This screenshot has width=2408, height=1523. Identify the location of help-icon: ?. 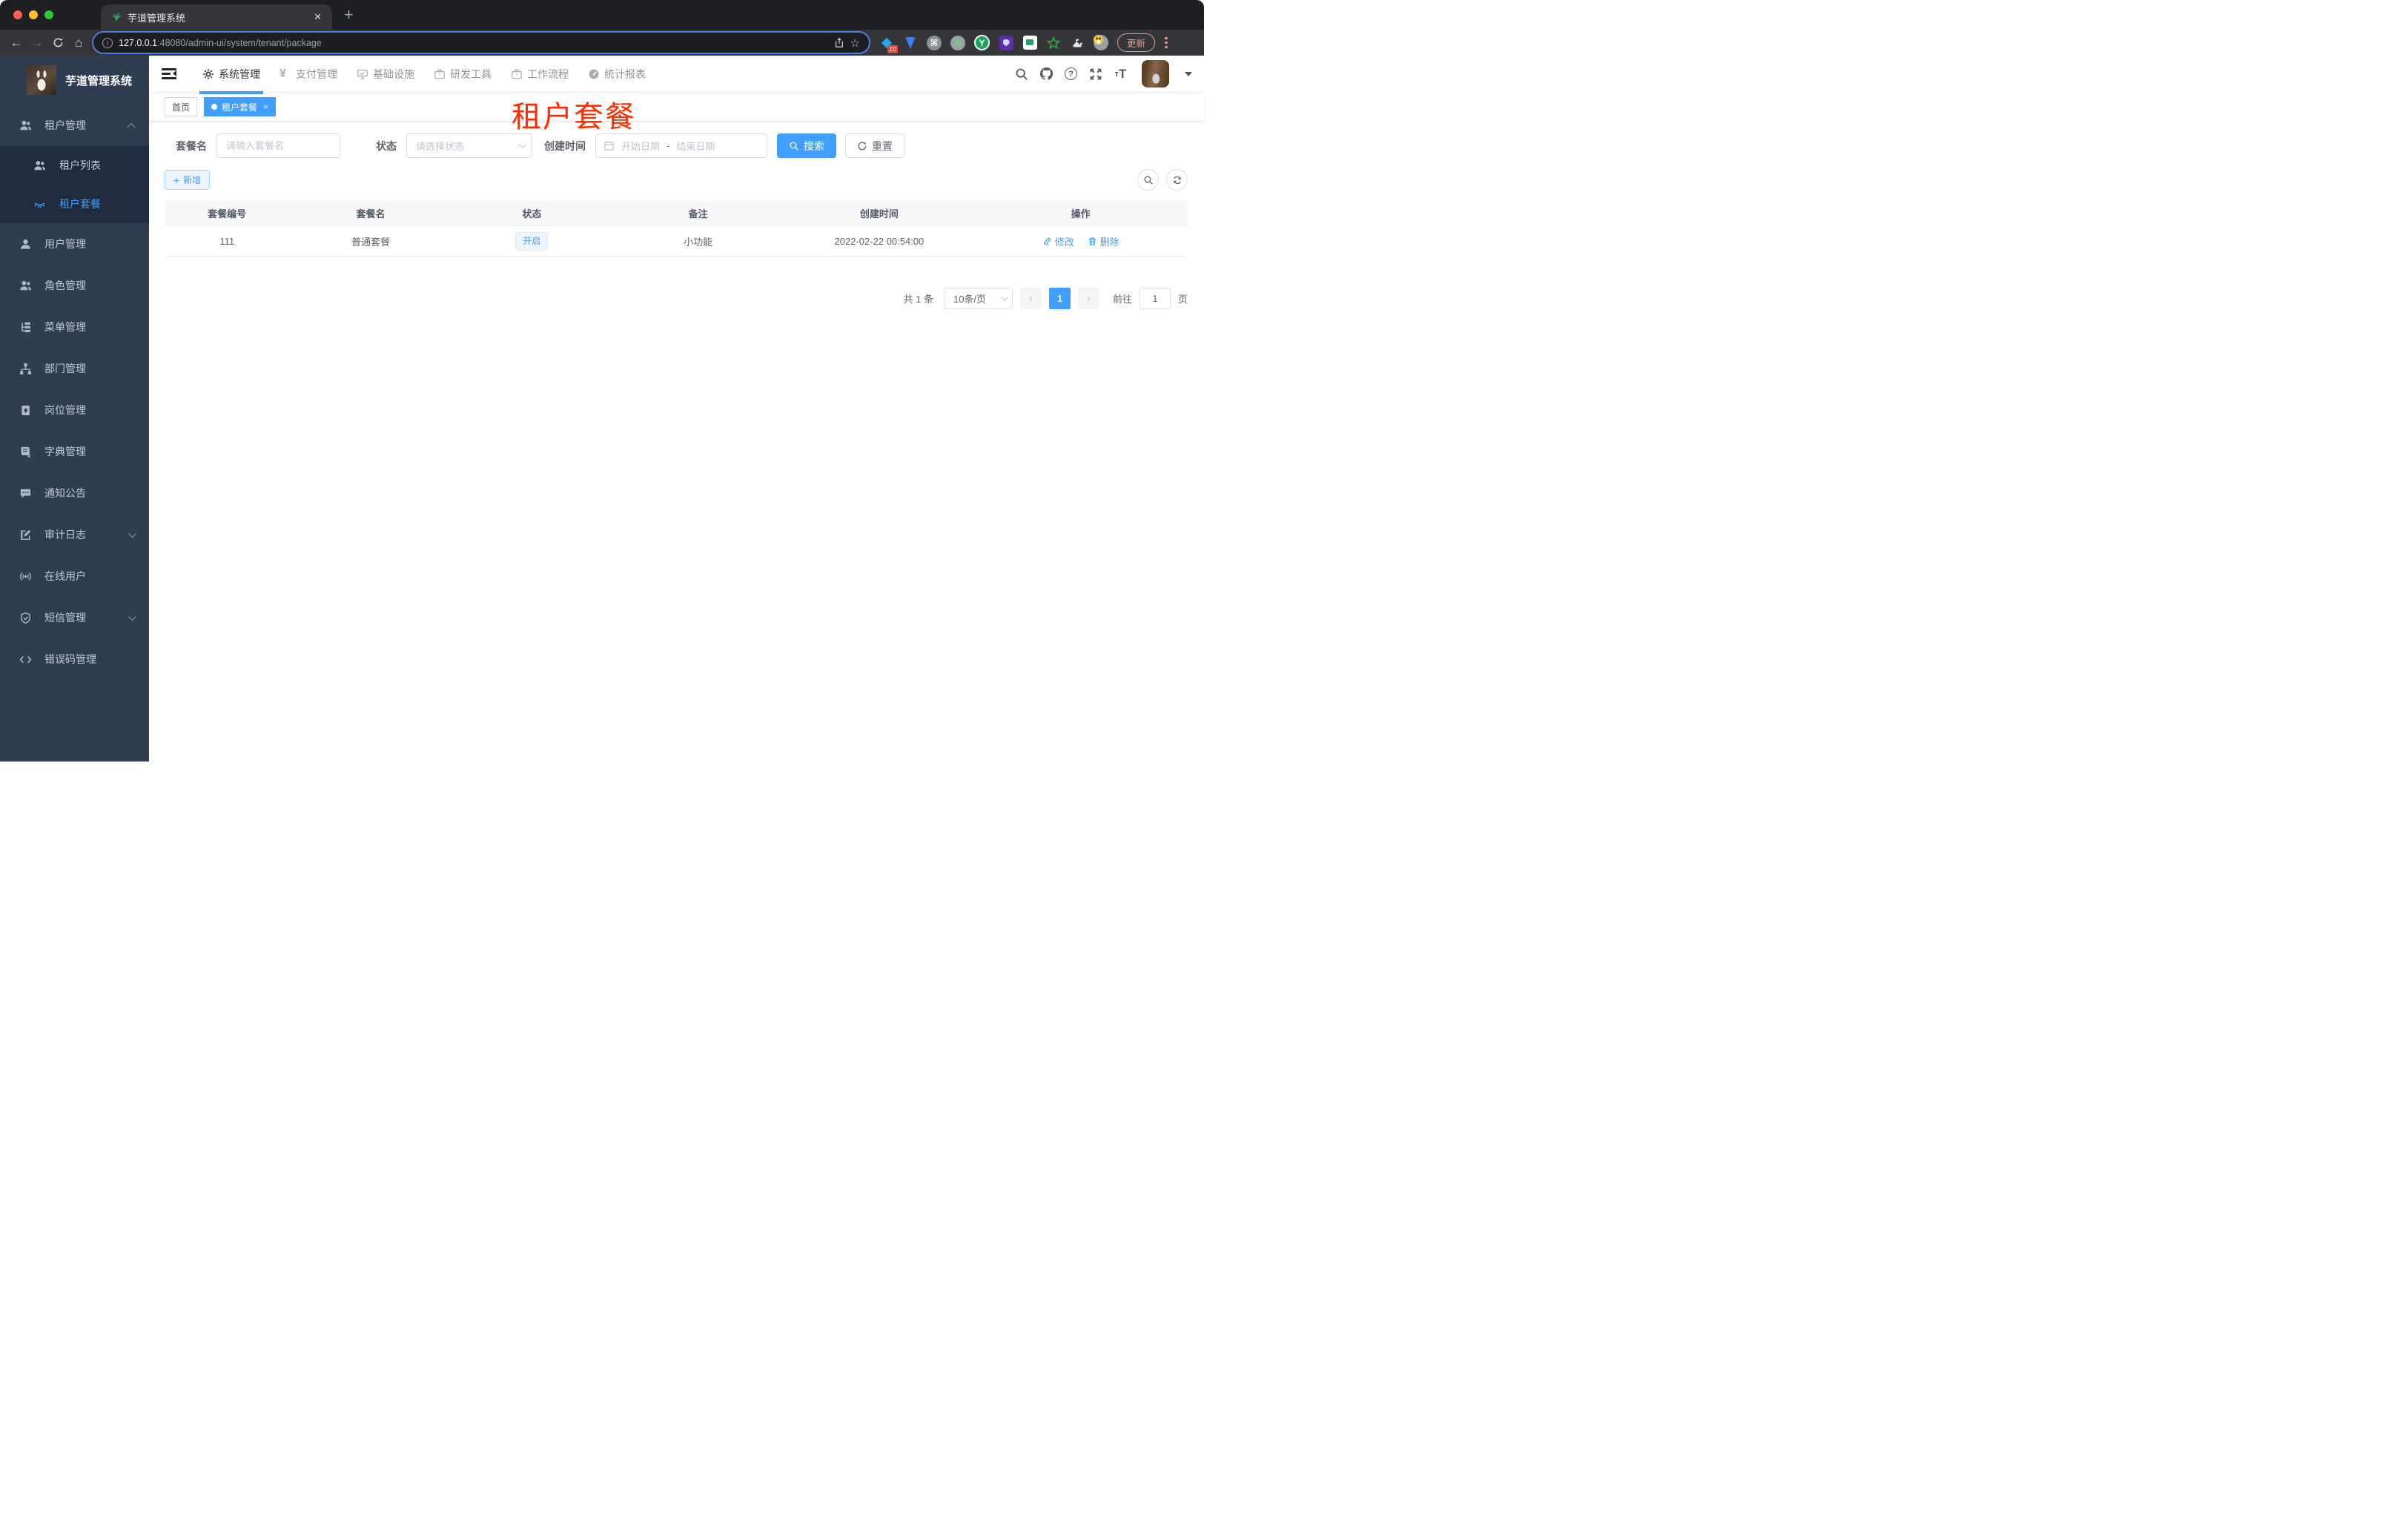
(1071, 73).